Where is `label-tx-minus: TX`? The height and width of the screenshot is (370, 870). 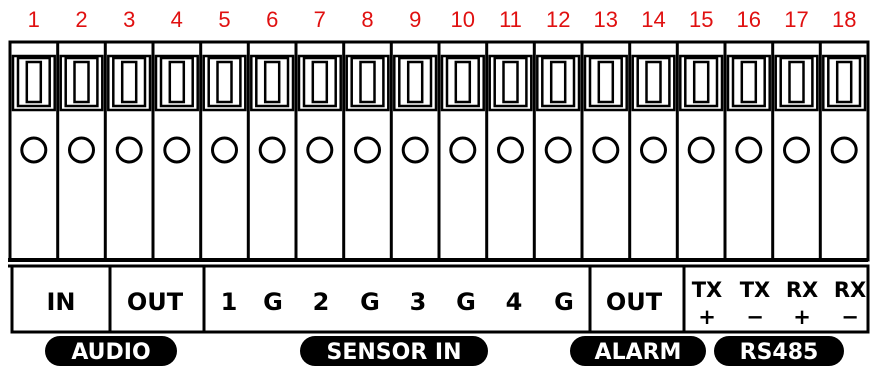
label-tx-minus: TX is located at coordinates (755, 290).